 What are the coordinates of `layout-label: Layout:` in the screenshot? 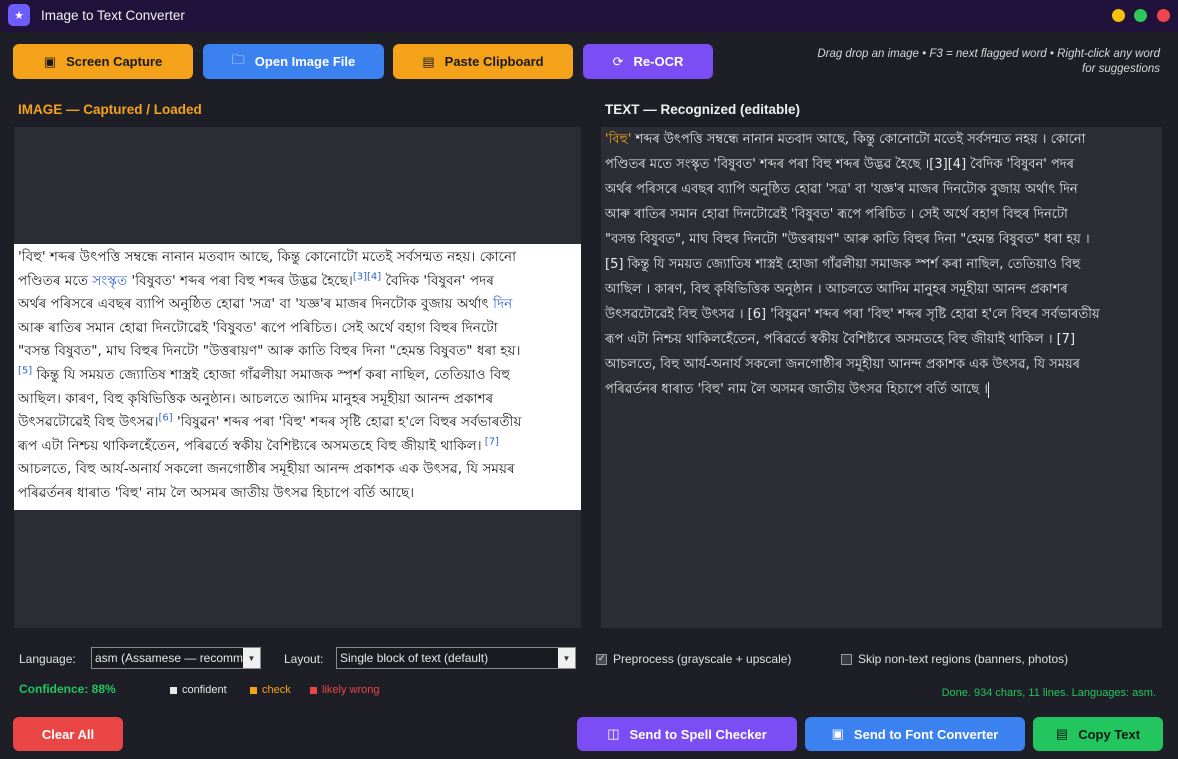 It's located at (304, 659).